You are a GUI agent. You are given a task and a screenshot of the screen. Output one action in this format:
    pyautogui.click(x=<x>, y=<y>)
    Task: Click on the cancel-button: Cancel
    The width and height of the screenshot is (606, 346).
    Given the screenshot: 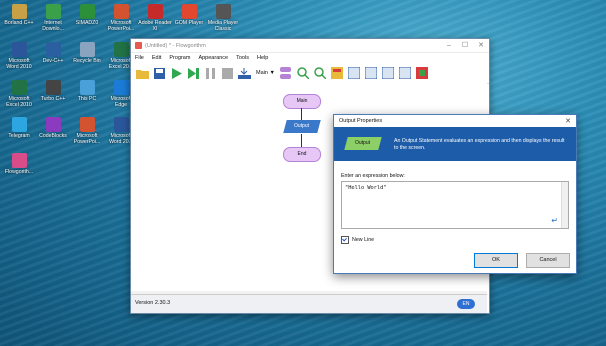 What is the action you would take?
    pyautogui.click(x=548, y=260)
    